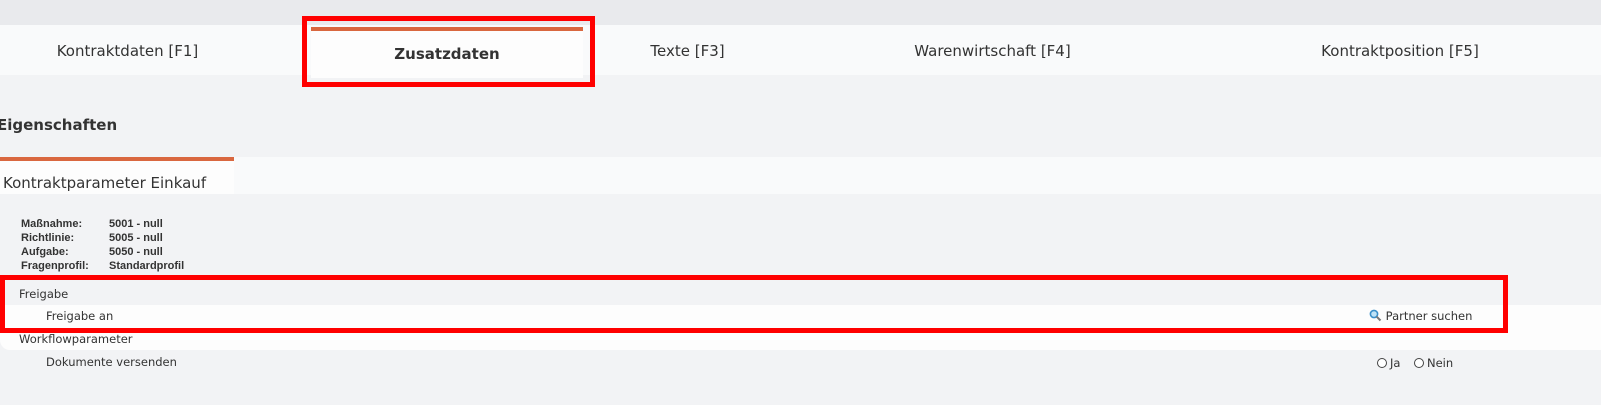 This screenshot has height=405, width=1601. Describe the element at coordinates (44, 294) in the screenshot. I see `freigabe-section-label: Freigabe` at that location.